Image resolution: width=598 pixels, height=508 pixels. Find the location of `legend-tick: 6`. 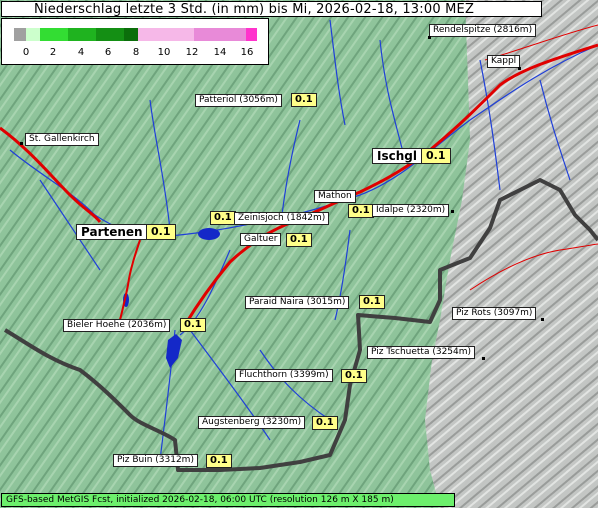

legend-tick: 6 is located at coordinates (108, 52).